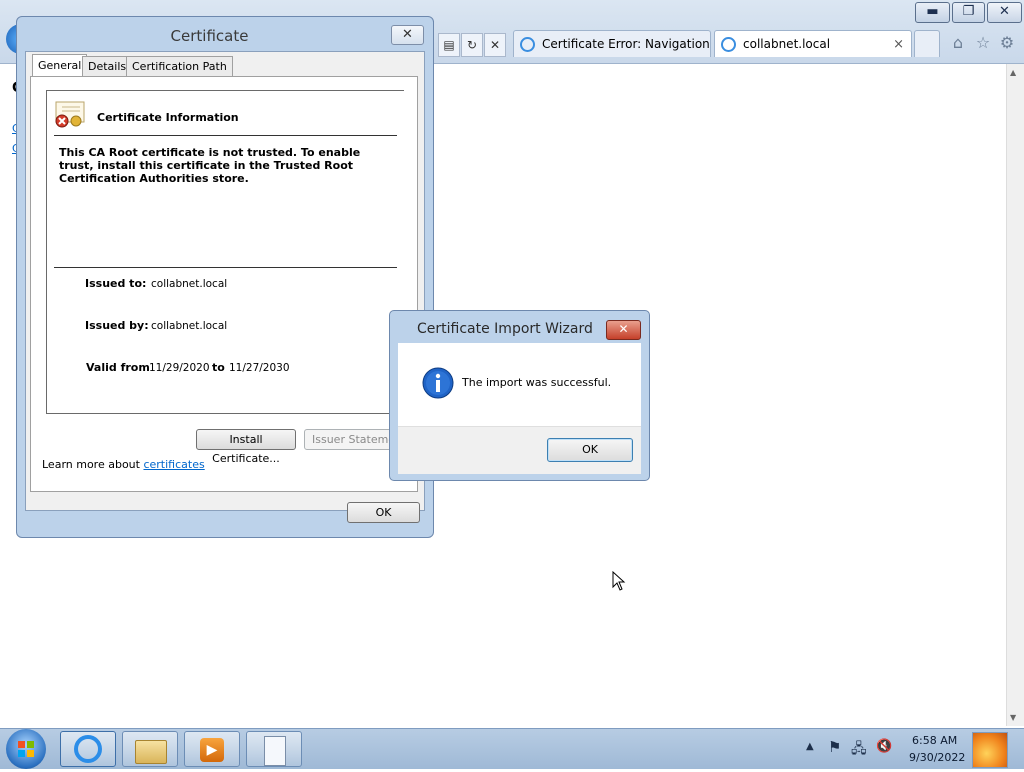 The width and height of the screenshot is (1024, 772). I want to click on taskbar-ie-button, so click(88, 749).